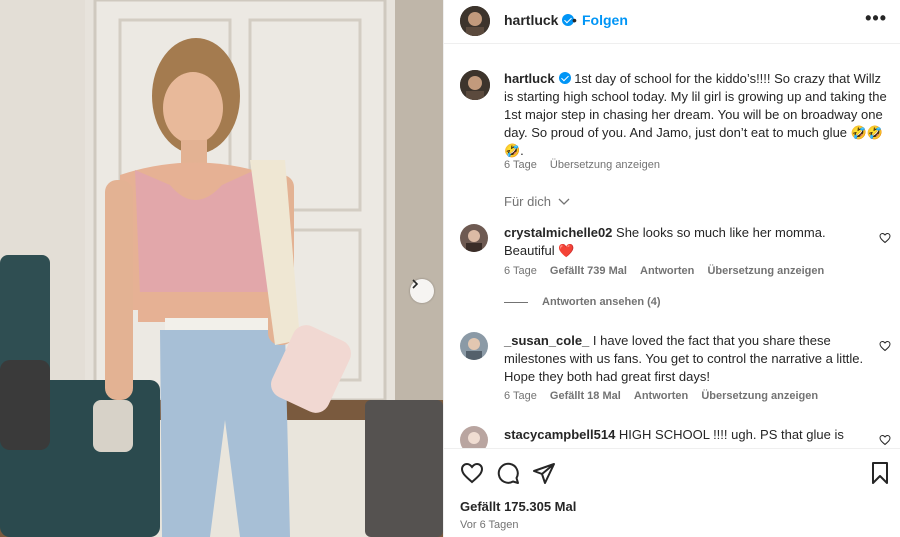 This screenshot has width=900, height=537. Describe the element at coordinates (422, 291) in the screenshot. I see `carousel-next-button` at that location.